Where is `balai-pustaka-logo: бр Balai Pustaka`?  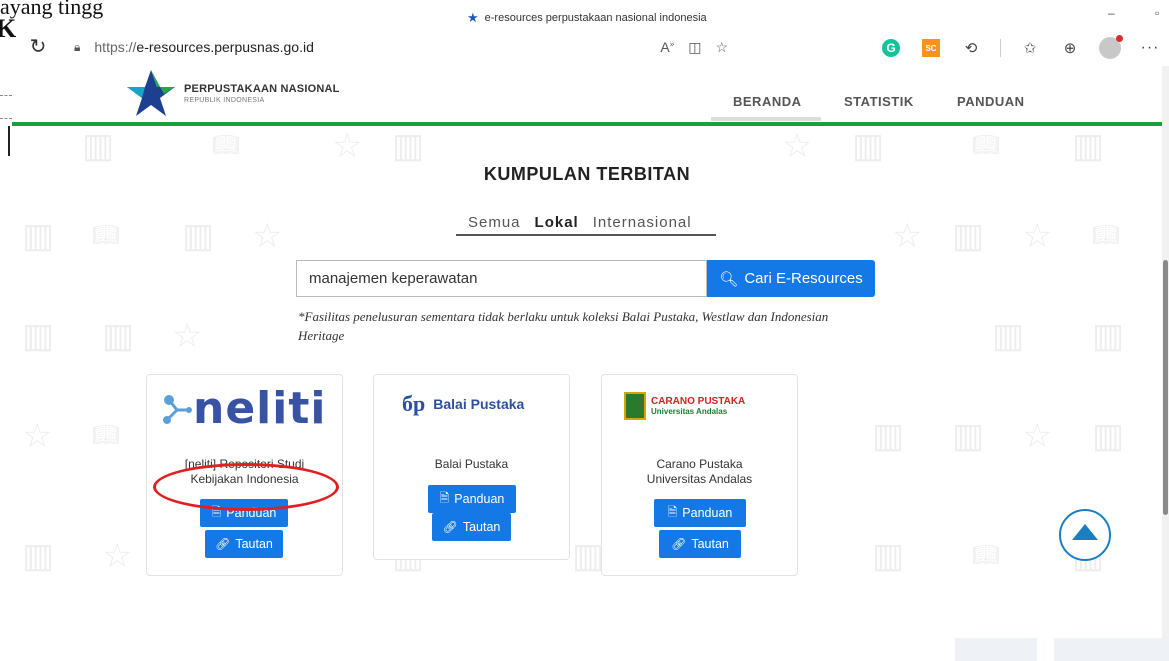
balai-pustaka-logo: бр Balai Pustaka is located at coordinates (463, 404).